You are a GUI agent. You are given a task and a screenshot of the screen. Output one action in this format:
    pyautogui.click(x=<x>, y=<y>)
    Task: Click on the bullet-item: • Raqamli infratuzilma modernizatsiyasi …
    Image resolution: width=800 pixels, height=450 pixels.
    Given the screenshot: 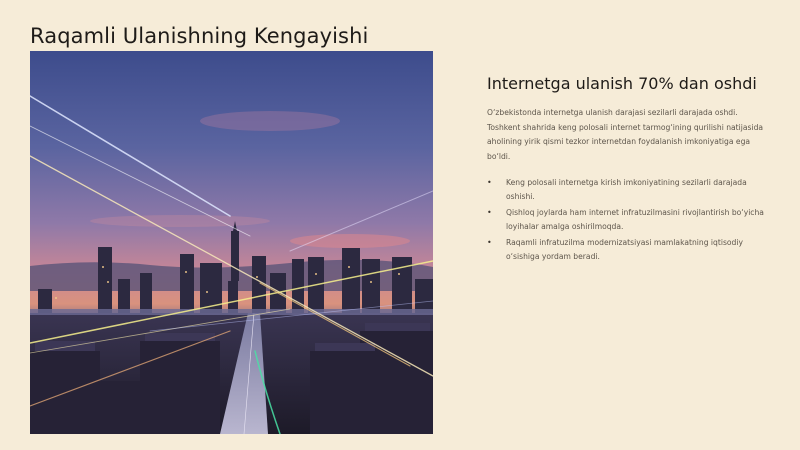 What is the action you would take?
    pyautogui.click(x=627, y=250)
    